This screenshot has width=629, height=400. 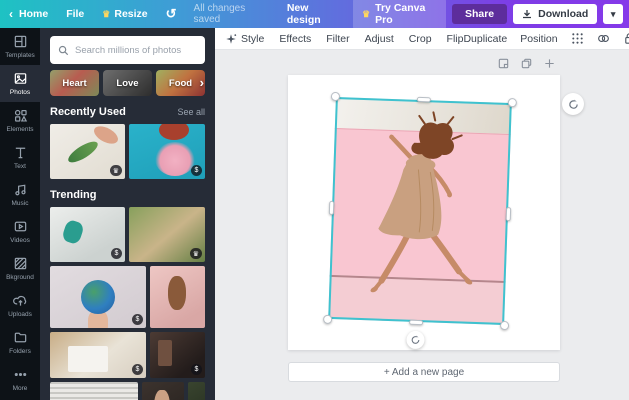 I want to click on photo-thumb-home-workout: $, so click(x=87, y=234).